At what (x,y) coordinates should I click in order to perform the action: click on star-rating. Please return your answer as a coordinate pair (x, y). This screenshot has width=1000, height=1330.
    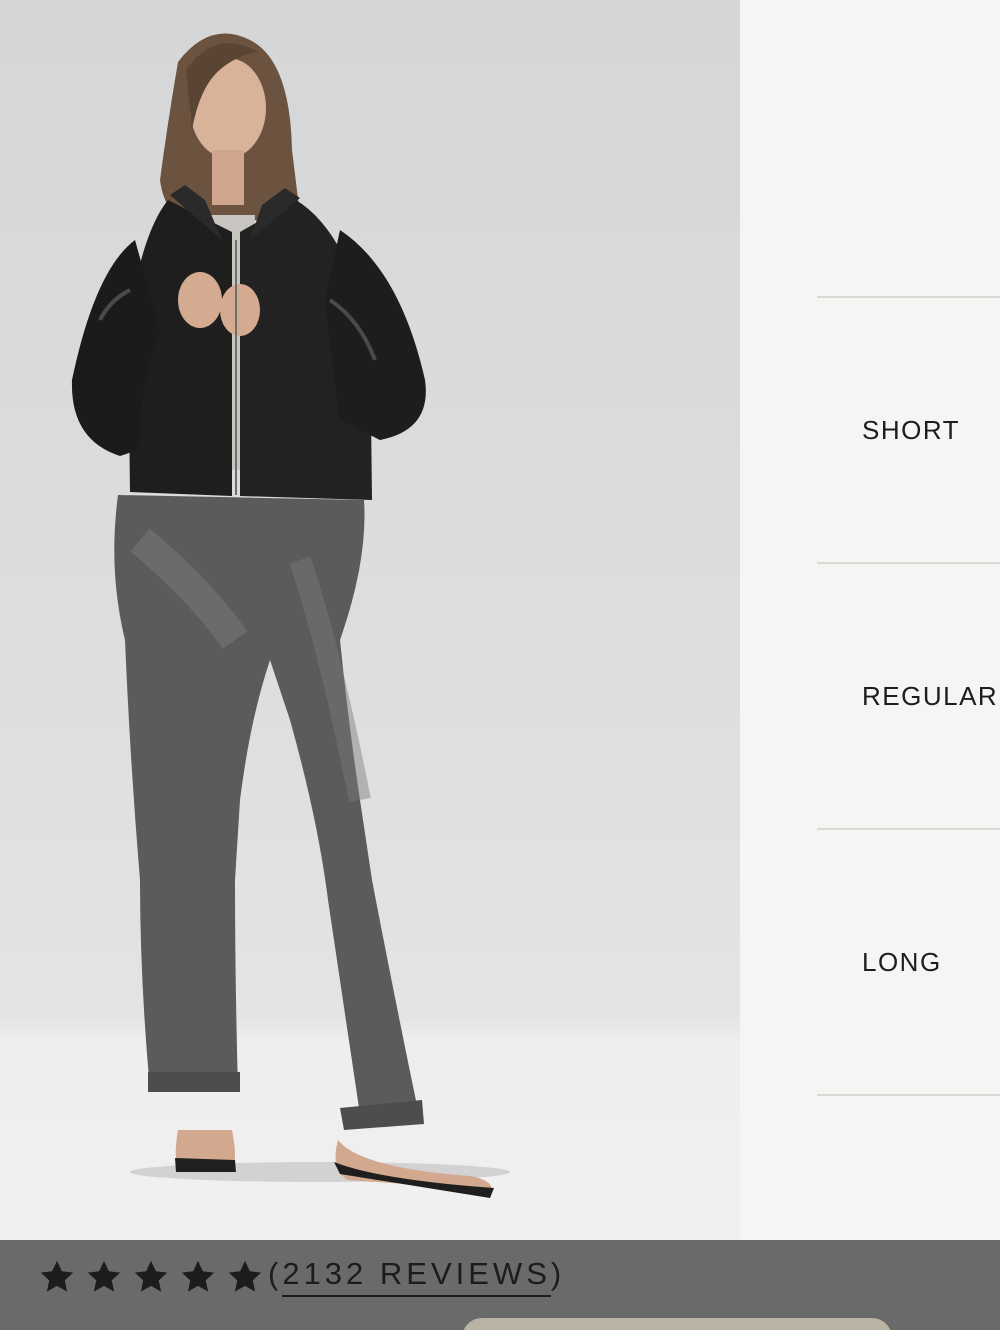
    Looking at the image, I should click on (151, 1277).